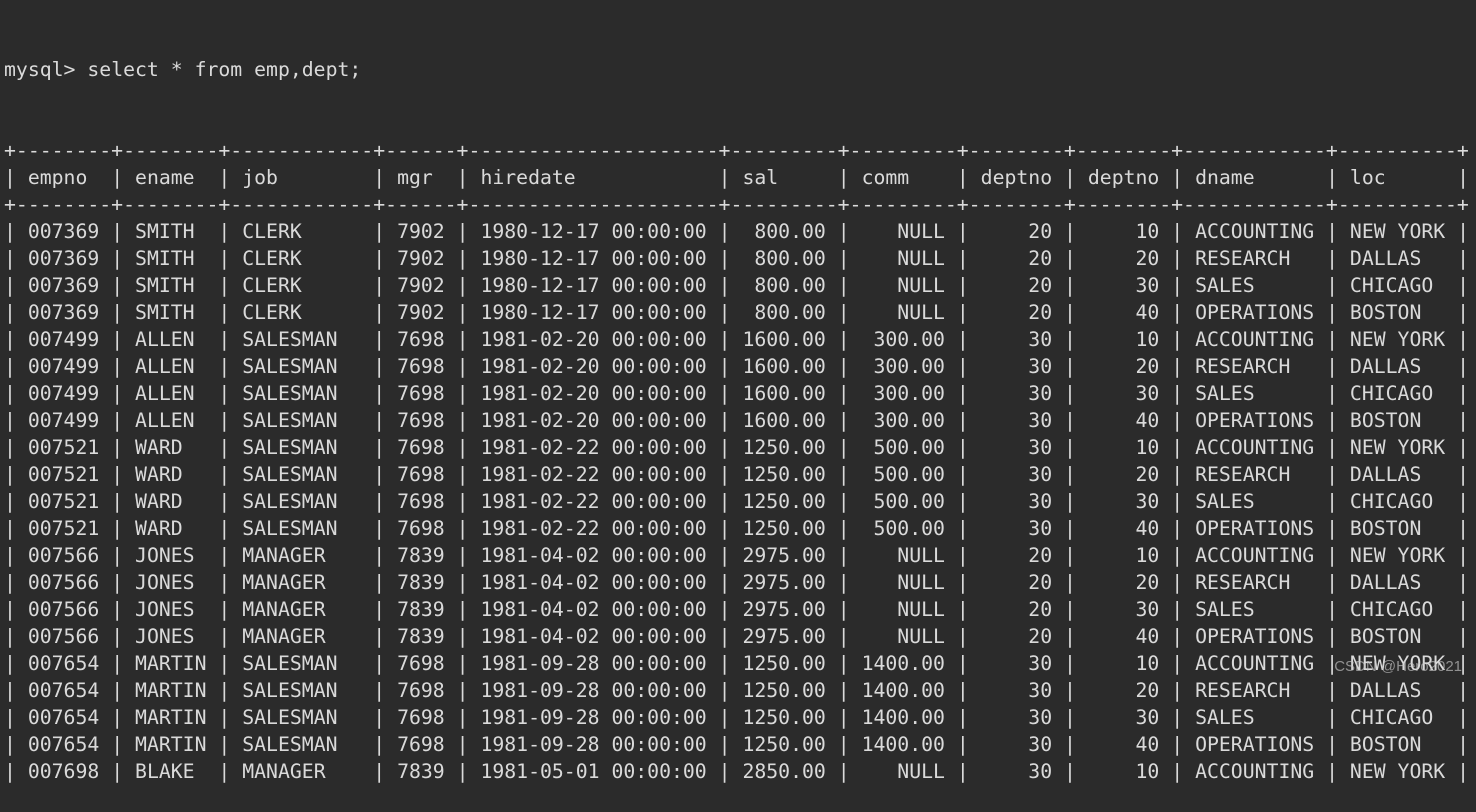 Image resolution: width=1476 pixels, height=812 pixels. What do you see at coordinates (421, 285) in the screenshot?
I see `table-cell: 7902` at bounding box center [421, 285].